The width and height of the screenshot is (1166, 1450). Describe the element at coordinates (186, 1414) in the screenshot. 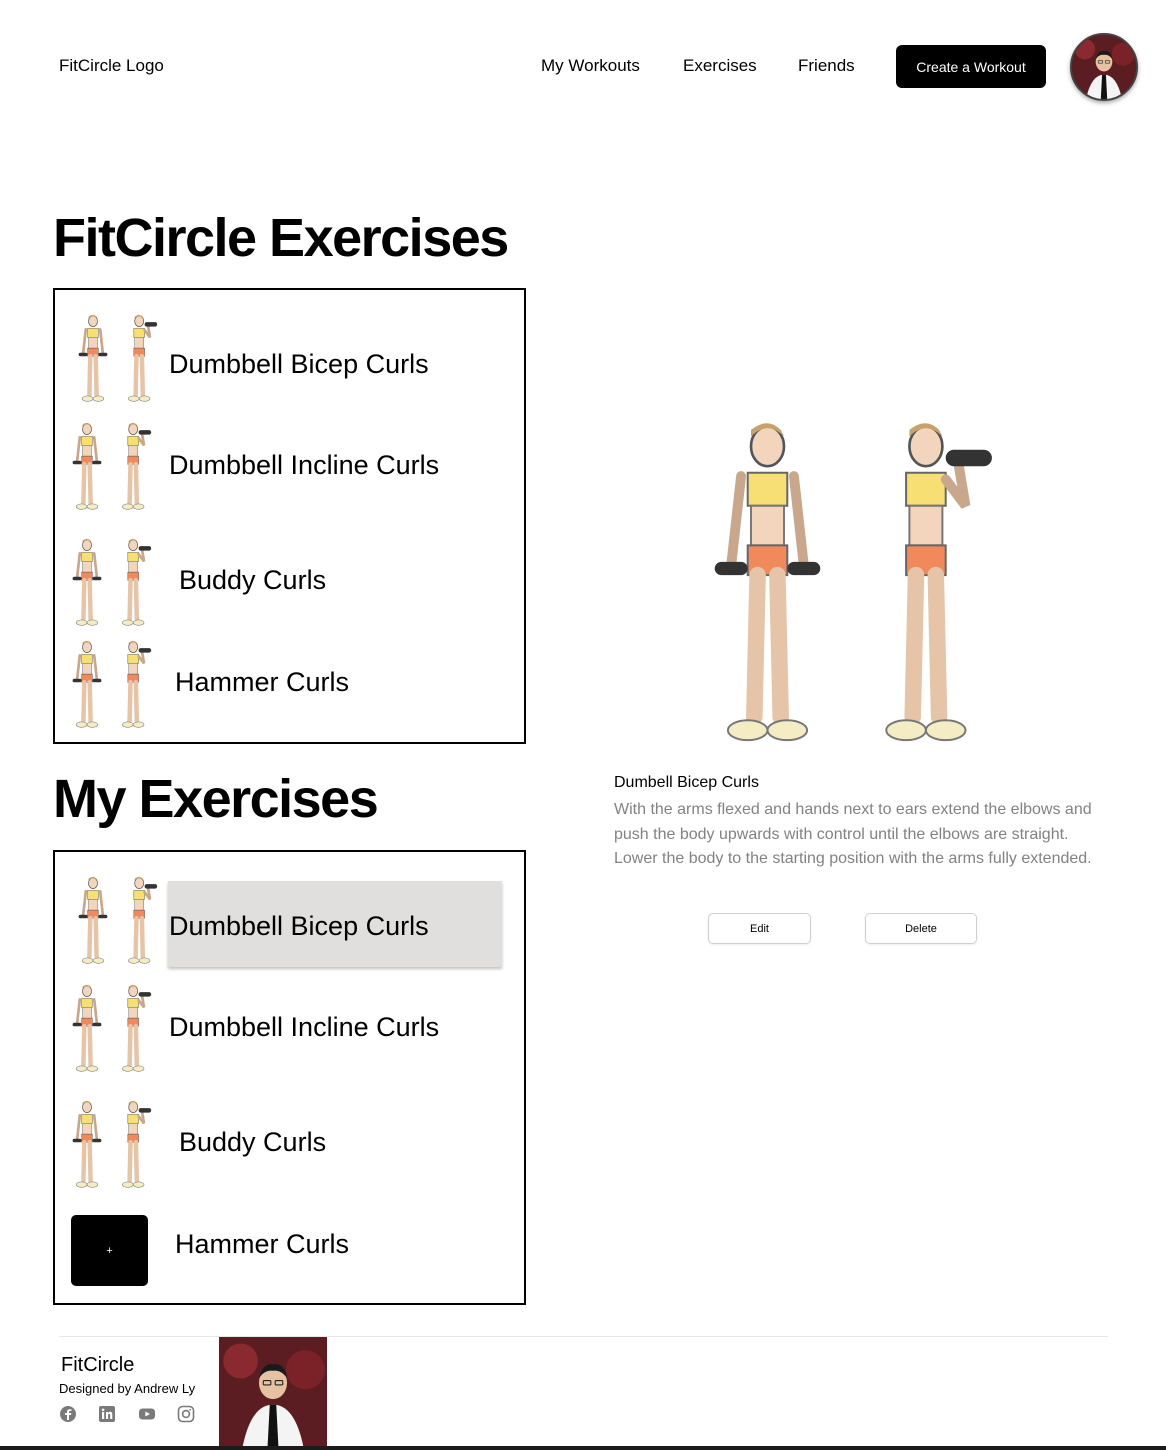

I see `instagram-icon` at that location.